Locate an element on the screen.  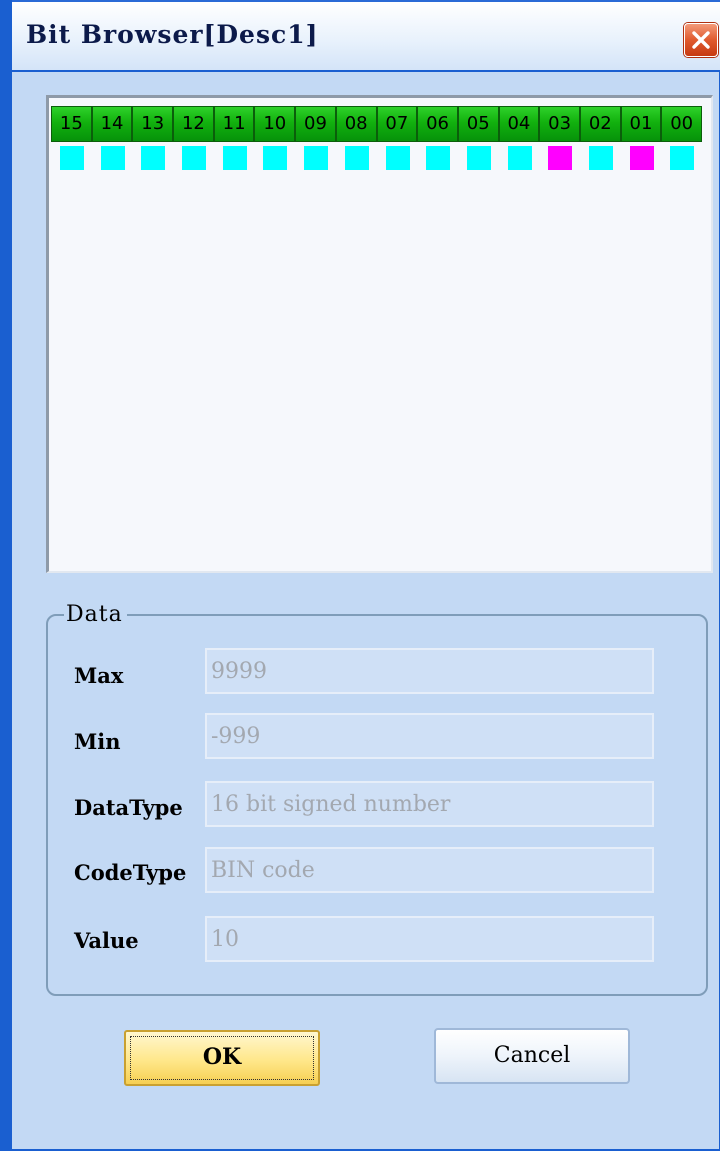
bit-header-00: 00 is located at coordinates (681, 124).